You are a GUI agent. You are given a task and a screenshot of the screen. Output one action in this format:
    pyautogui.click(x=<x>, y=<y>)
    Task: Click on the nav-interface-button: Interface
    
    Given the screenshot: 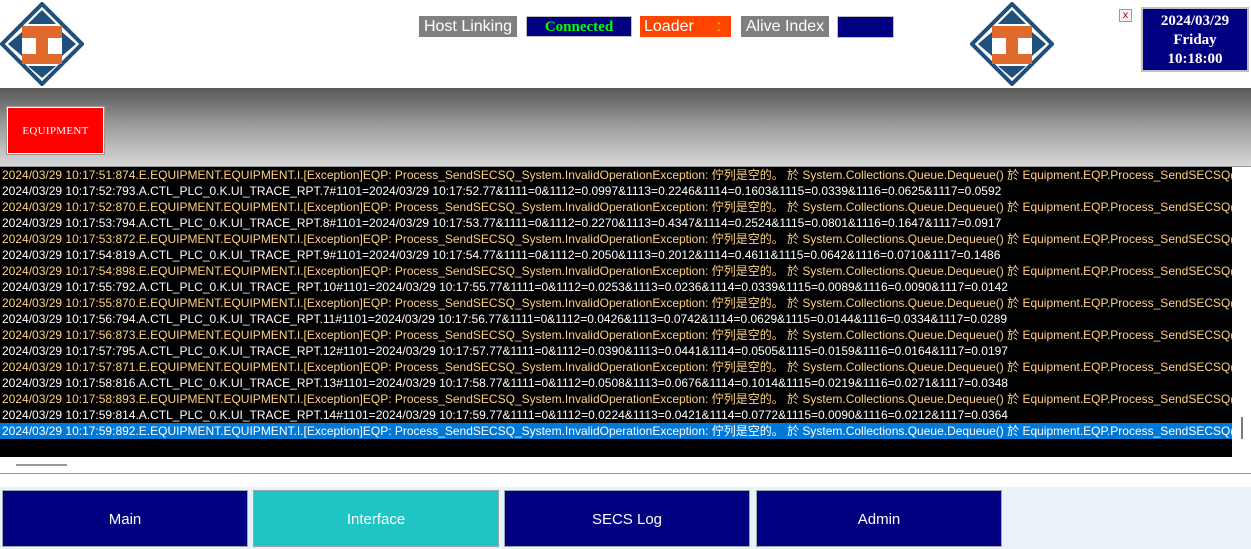 What is the action you would take?
    pyautogui.click(x=376, y=518)
    